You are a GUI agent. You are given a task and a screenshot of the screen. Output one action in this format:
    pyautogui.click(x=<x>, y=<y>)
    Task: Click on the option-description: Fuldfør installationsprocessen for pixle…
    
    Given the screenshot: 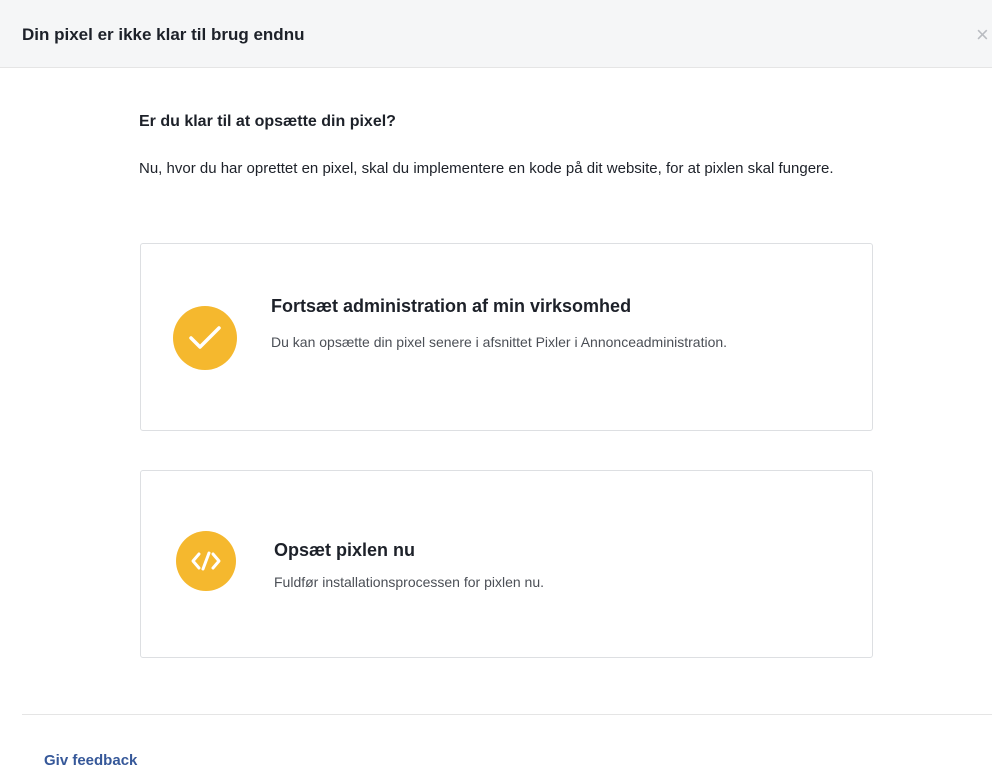 What is the action you would take?
    pyautogui.click(x=409, y=582)
    